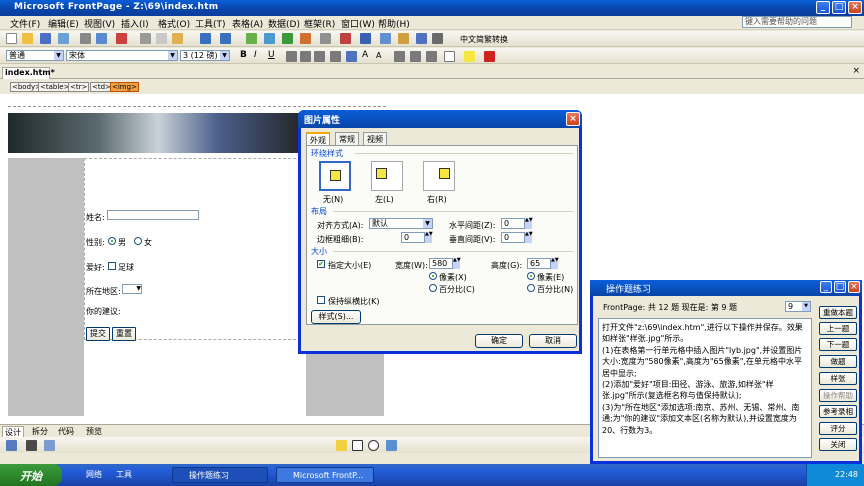 This screenshot has height=486, width=864. I want to click on prev-question-button: 上一题, so click(838, 328).